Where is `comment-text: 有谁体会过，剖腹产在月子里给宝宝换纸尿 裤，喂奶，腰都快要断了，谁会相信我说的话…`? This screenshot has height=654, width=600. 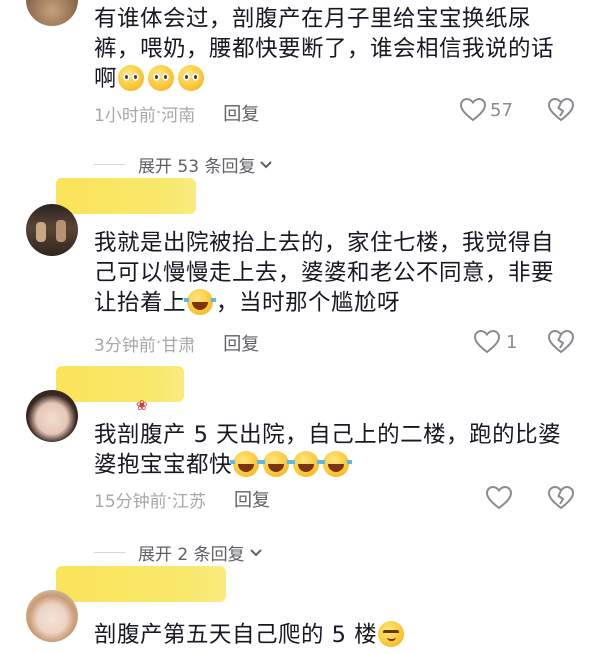
comment-text: 有谁体会过，剖腹产在月子里给宝宝换纸尿 裤，喂奶，腰都快要断了，谁会相信我说的话… is located at coordinates (324, 49).